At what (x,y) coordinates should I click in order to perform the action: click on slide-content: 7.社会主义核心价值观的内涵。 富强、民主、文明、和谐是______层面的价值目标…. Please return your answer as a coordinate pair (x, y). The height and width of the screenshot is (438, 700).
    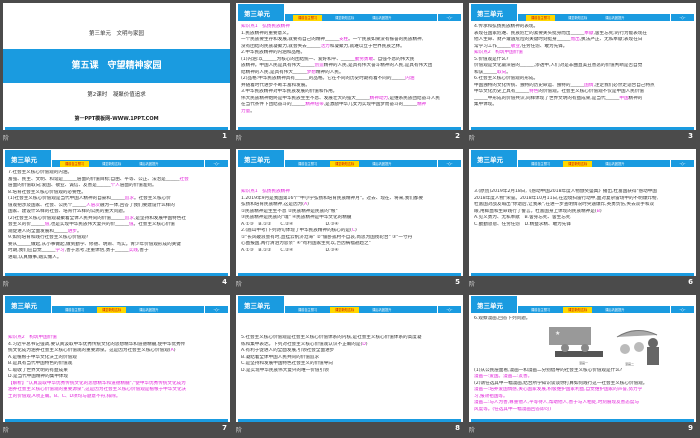
    Looking at the image, I should click on (116, 215).